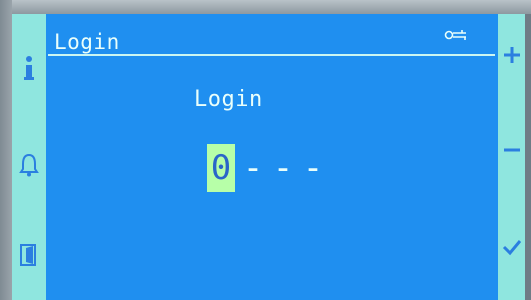 Image resolution: width=531 pixels, height=300 pixels. What do you see at coordinates (87, 42) in the screenshot?
I see `page-title: Login` at bounding box center [87, 42].